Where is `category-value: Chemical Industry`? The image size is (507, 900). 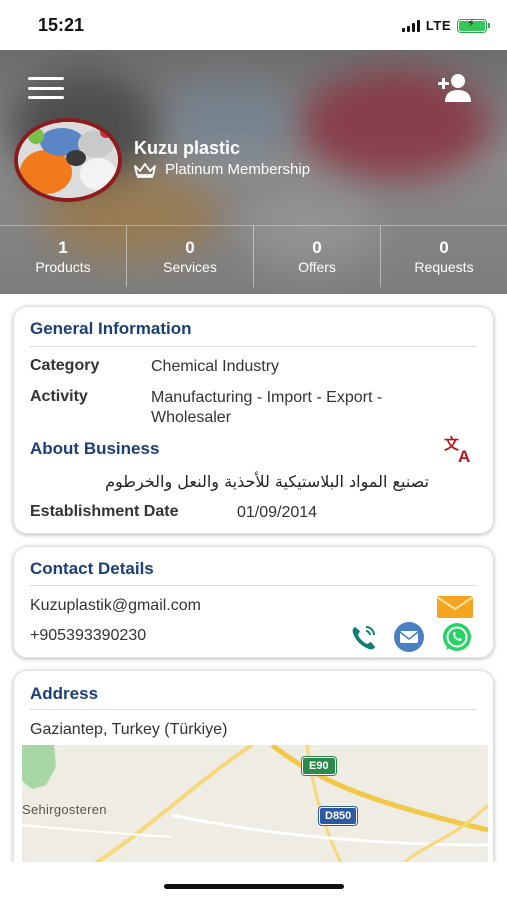
category-value: Chemical Industry is located at coordinates (215, 366).